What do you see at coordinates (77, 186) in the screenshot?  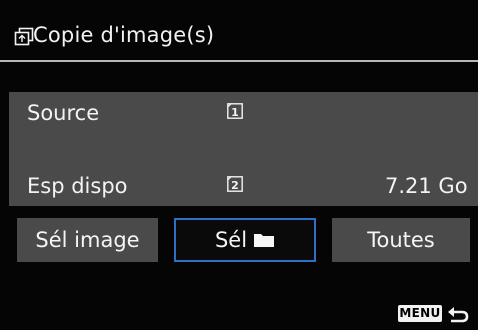 I see `free-space-label: Esp dispo` at bounding box center [77, 186].